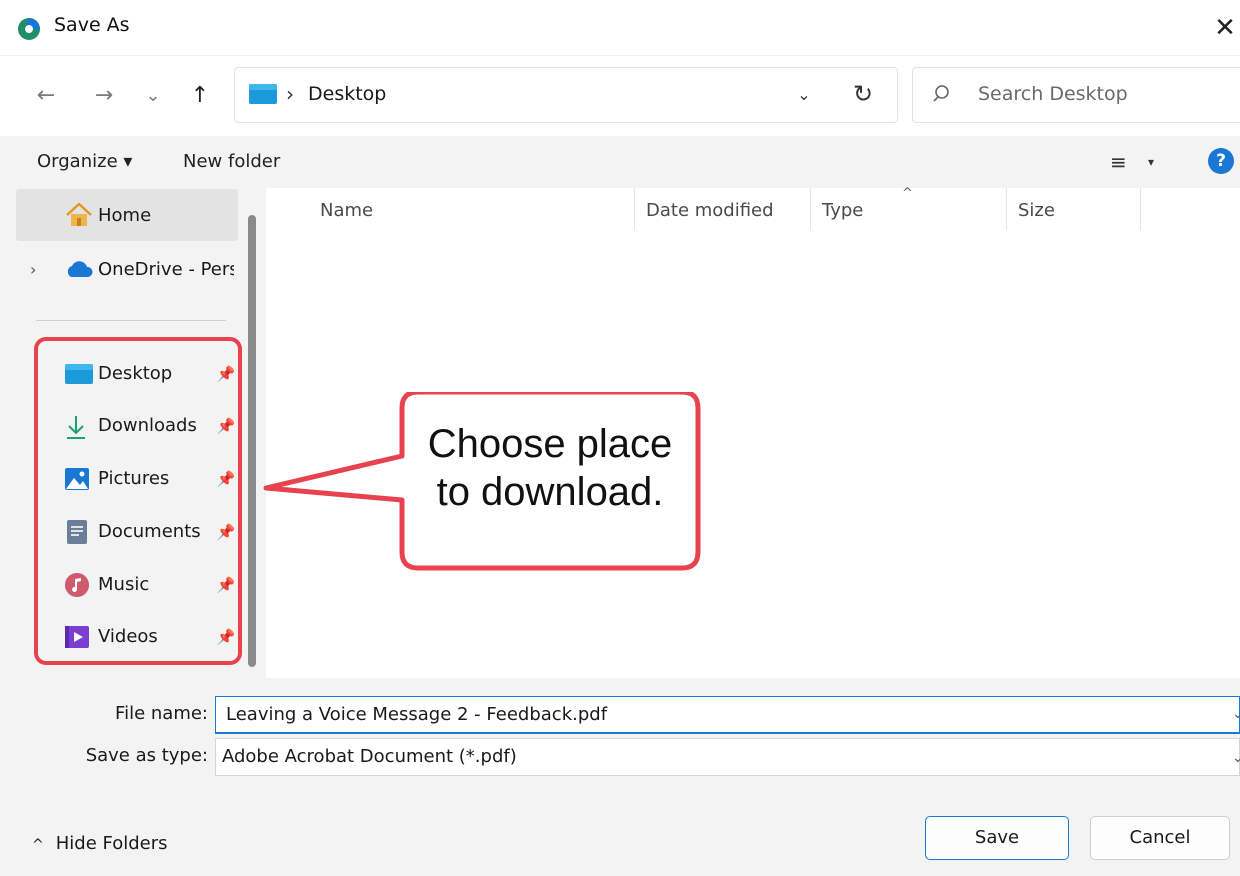 The image size is (1240, 876). What do you see at coordinates (863, 94) in the screenshot?
I see `refresh-button: ↻` at bounding box center [863, 94].